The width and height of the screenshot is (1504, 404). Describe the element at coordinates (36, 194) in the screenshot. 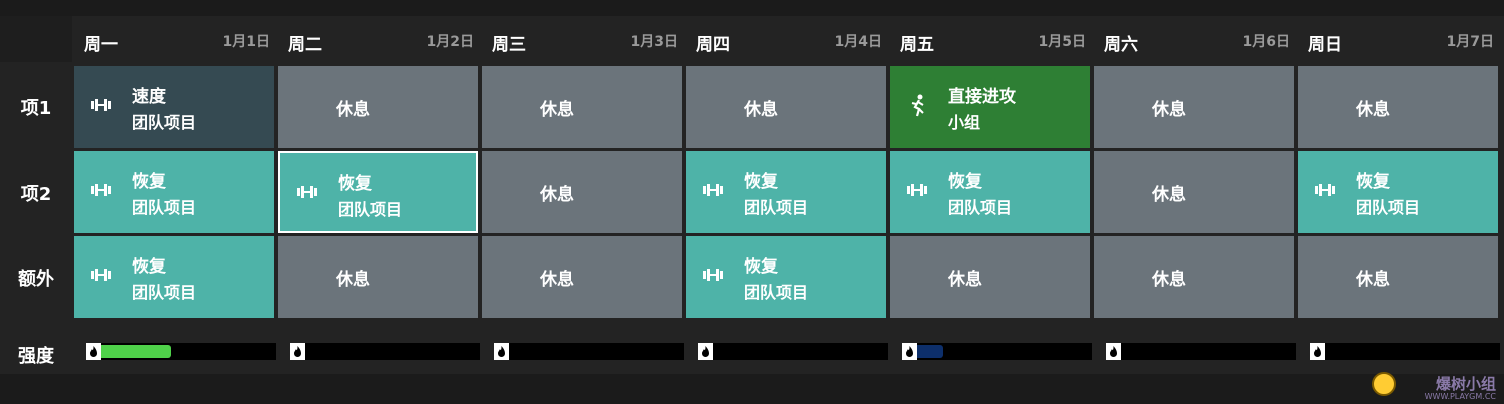

I see `row-label: 项2` at that location.